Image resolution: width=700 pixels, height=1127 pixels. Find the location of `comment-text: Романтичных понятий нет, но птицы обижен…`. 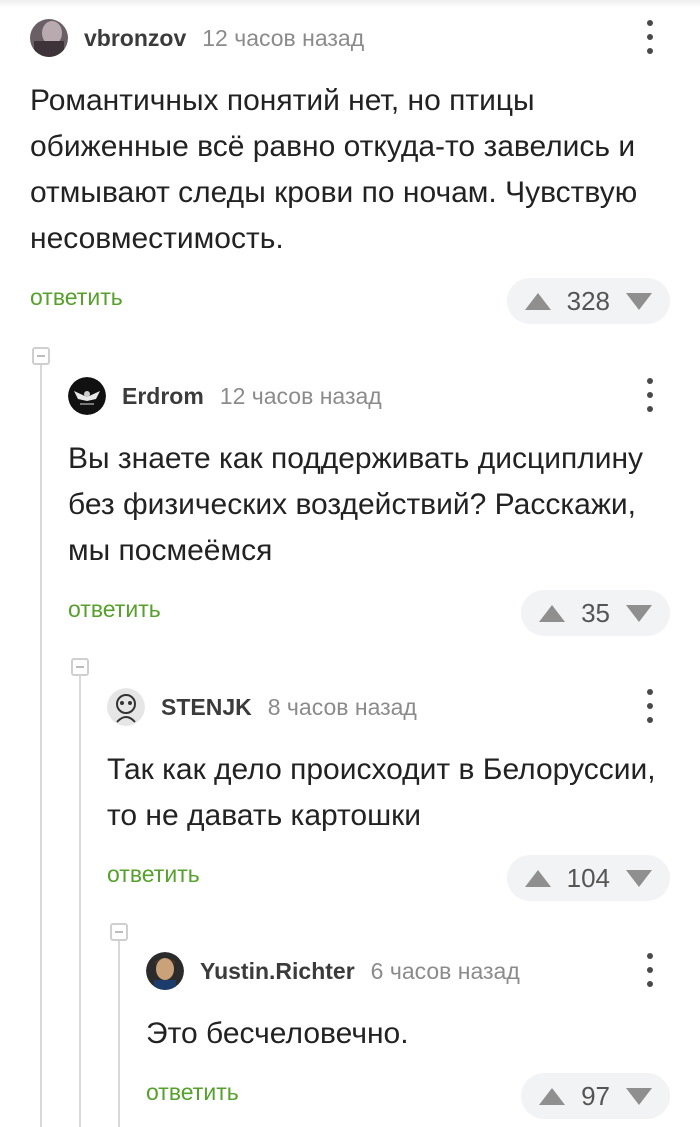

comment-text: Романтичных понятий нет, но птицы обижен… is located at coordinates (334, 169).